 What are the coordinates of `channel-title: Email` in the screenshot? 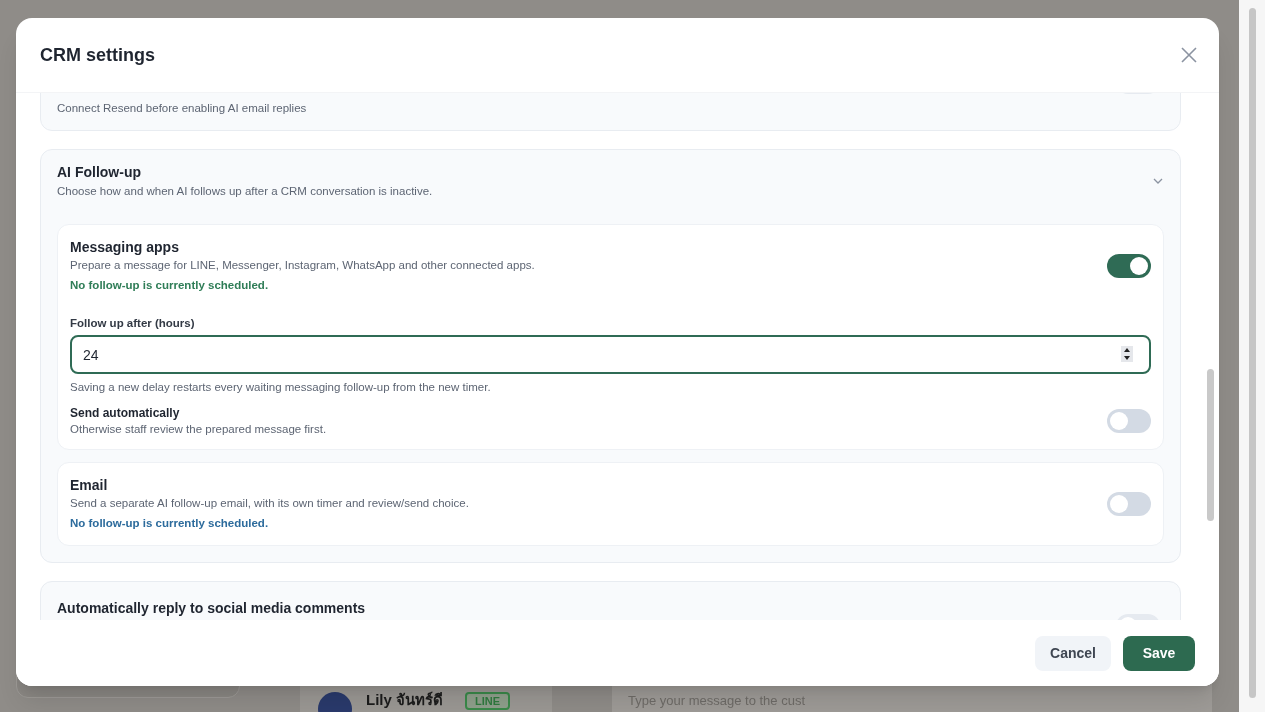 It's located at (89, 485).